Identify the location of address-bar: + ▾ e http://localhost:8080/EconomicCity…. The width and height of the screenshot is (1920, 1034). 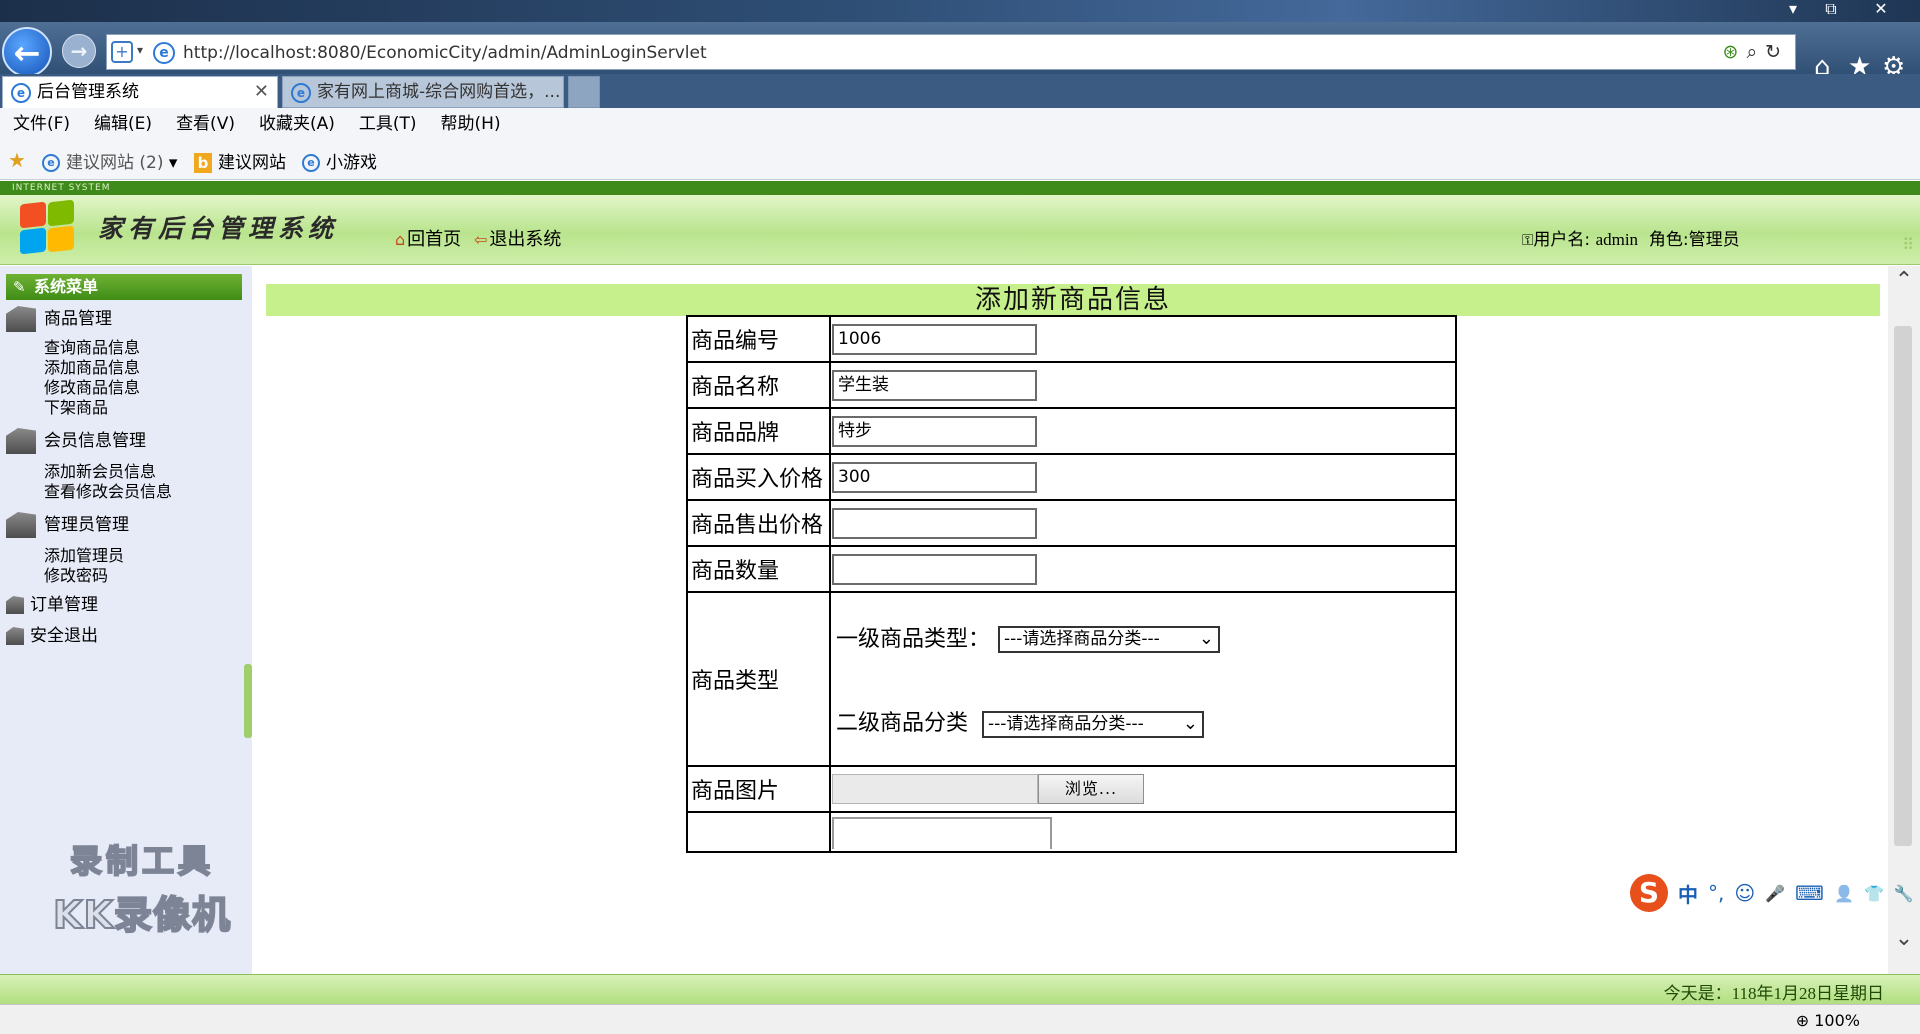
(951, 52).